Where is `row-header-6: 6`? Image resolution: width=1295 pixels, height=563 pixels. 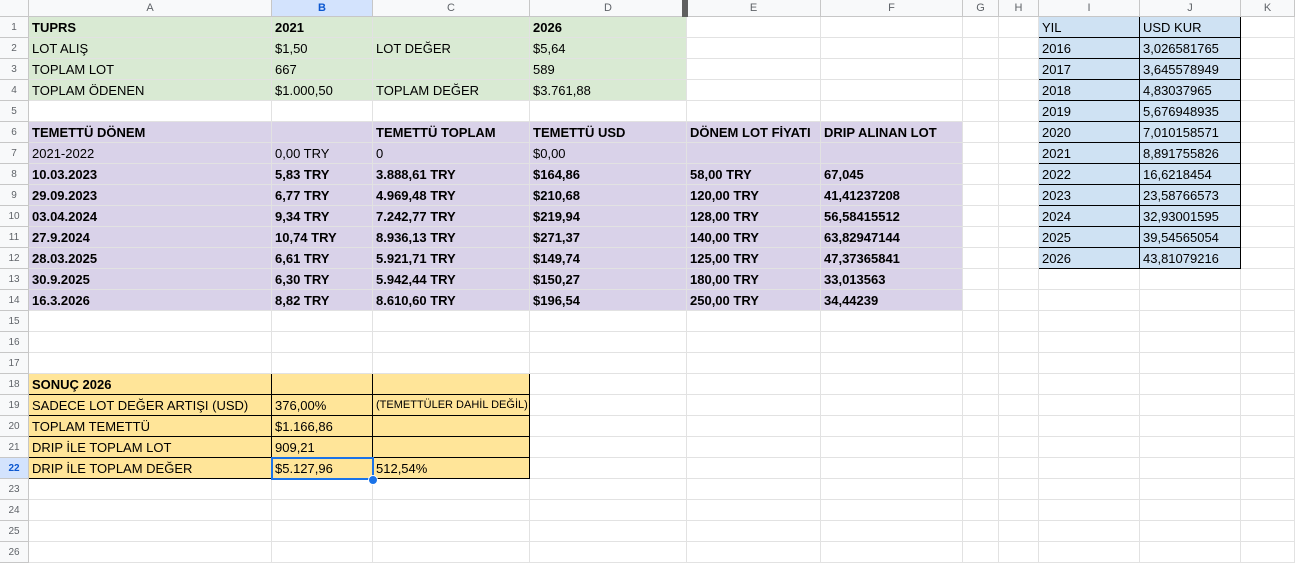 row-header-6: 6 is located at coordinates (14, 132).